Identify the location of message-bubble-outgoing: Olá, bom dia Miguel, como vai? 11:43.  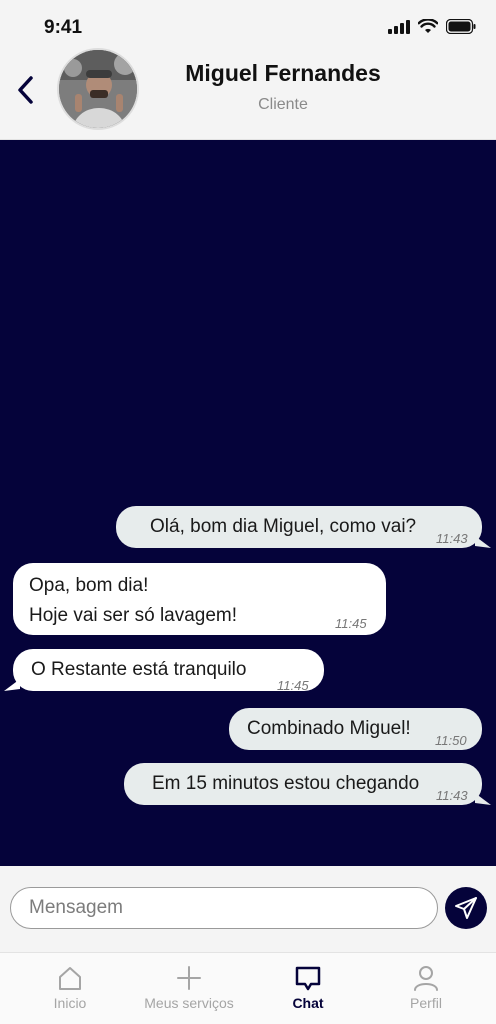
(299, 527).